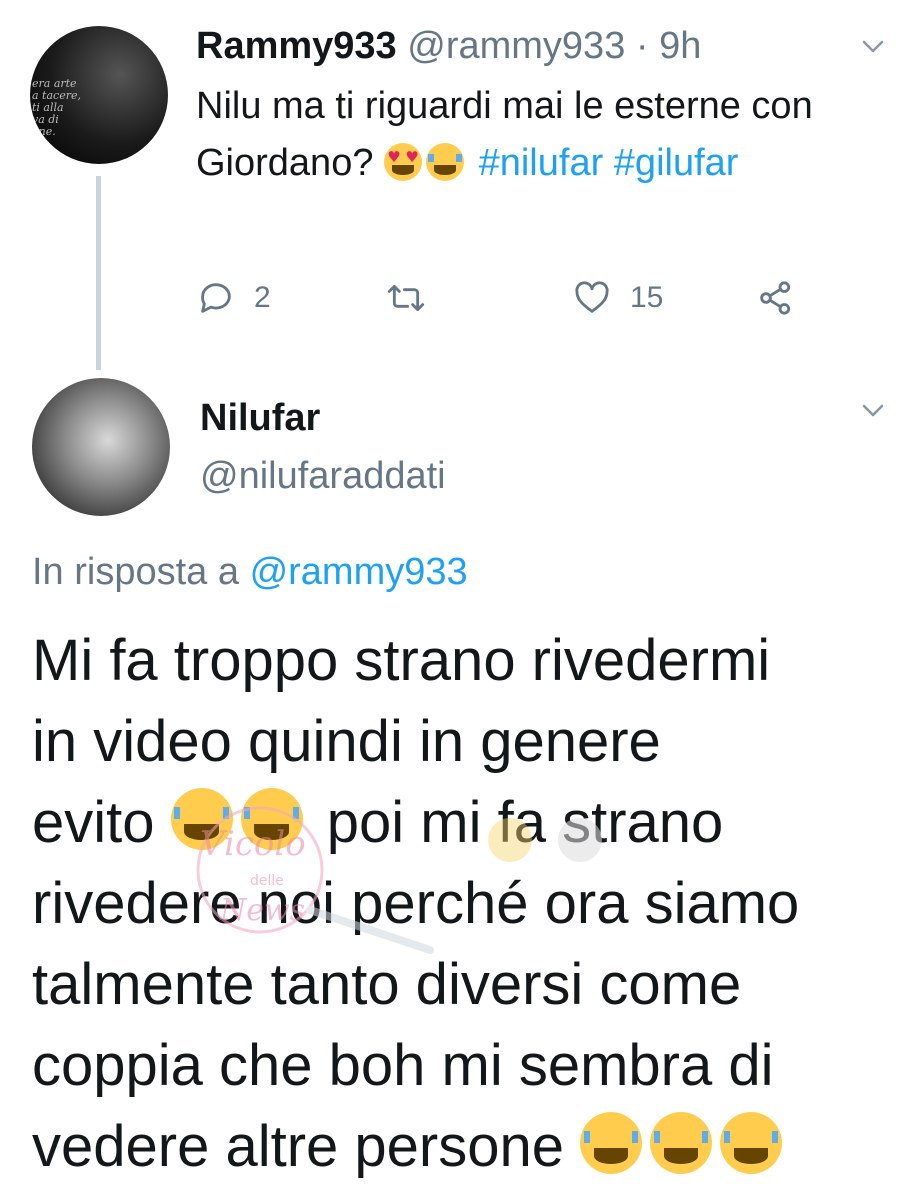 Image resolution: width=916 pixels, height=1200 pixels. I want to click on text-line: in video quindi in genere, so click(346, 741).